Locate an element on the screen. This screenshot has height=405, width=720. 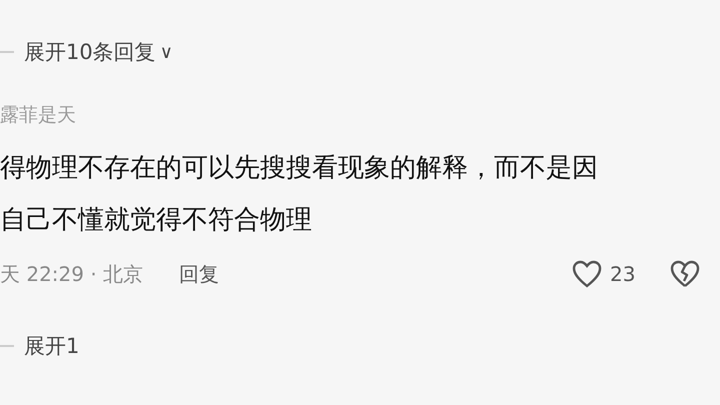
like-heart-icon is located at coordinates (587, 274).